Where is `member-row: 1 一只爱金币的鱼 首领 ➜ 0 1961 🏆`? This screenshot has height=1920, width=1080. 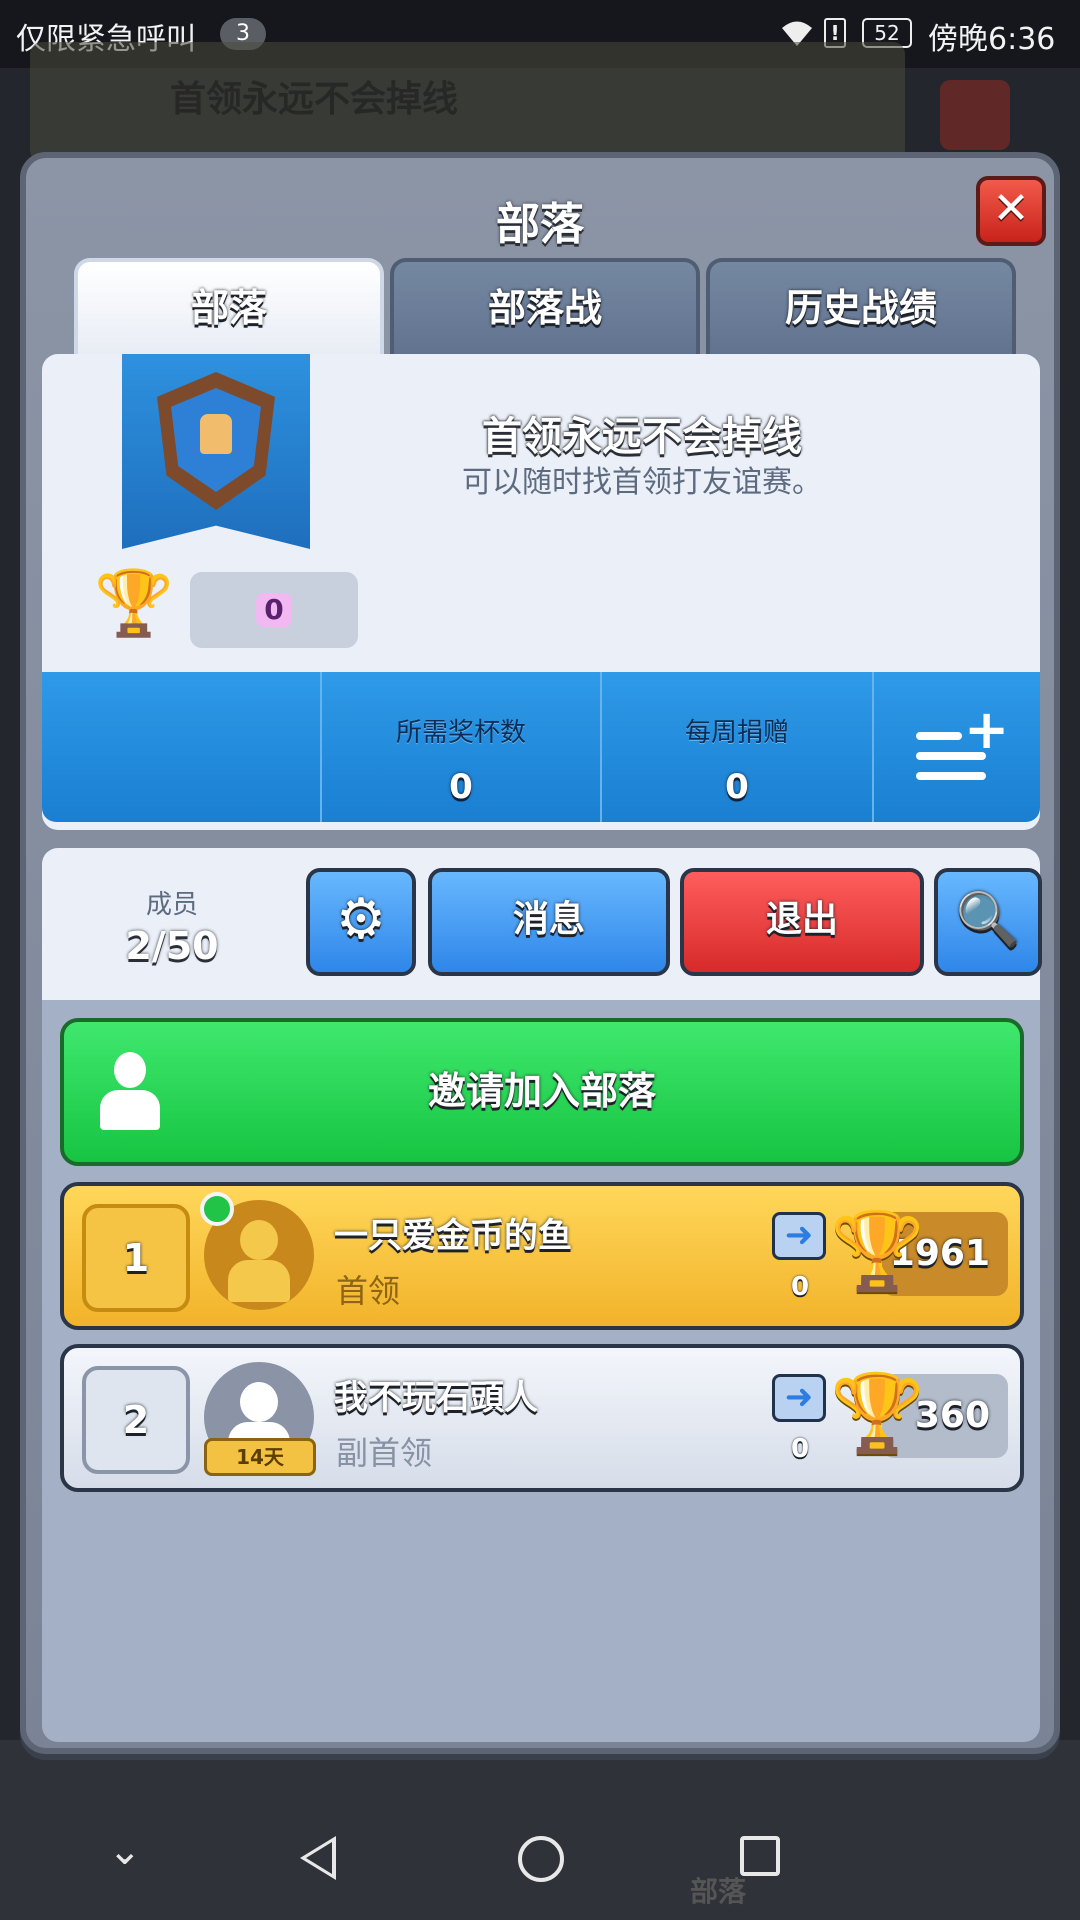 member-row: 1 一只爱金币的鱼 首领 ➜ 0 1961 🏆 is located at coordinates (542, 1256).